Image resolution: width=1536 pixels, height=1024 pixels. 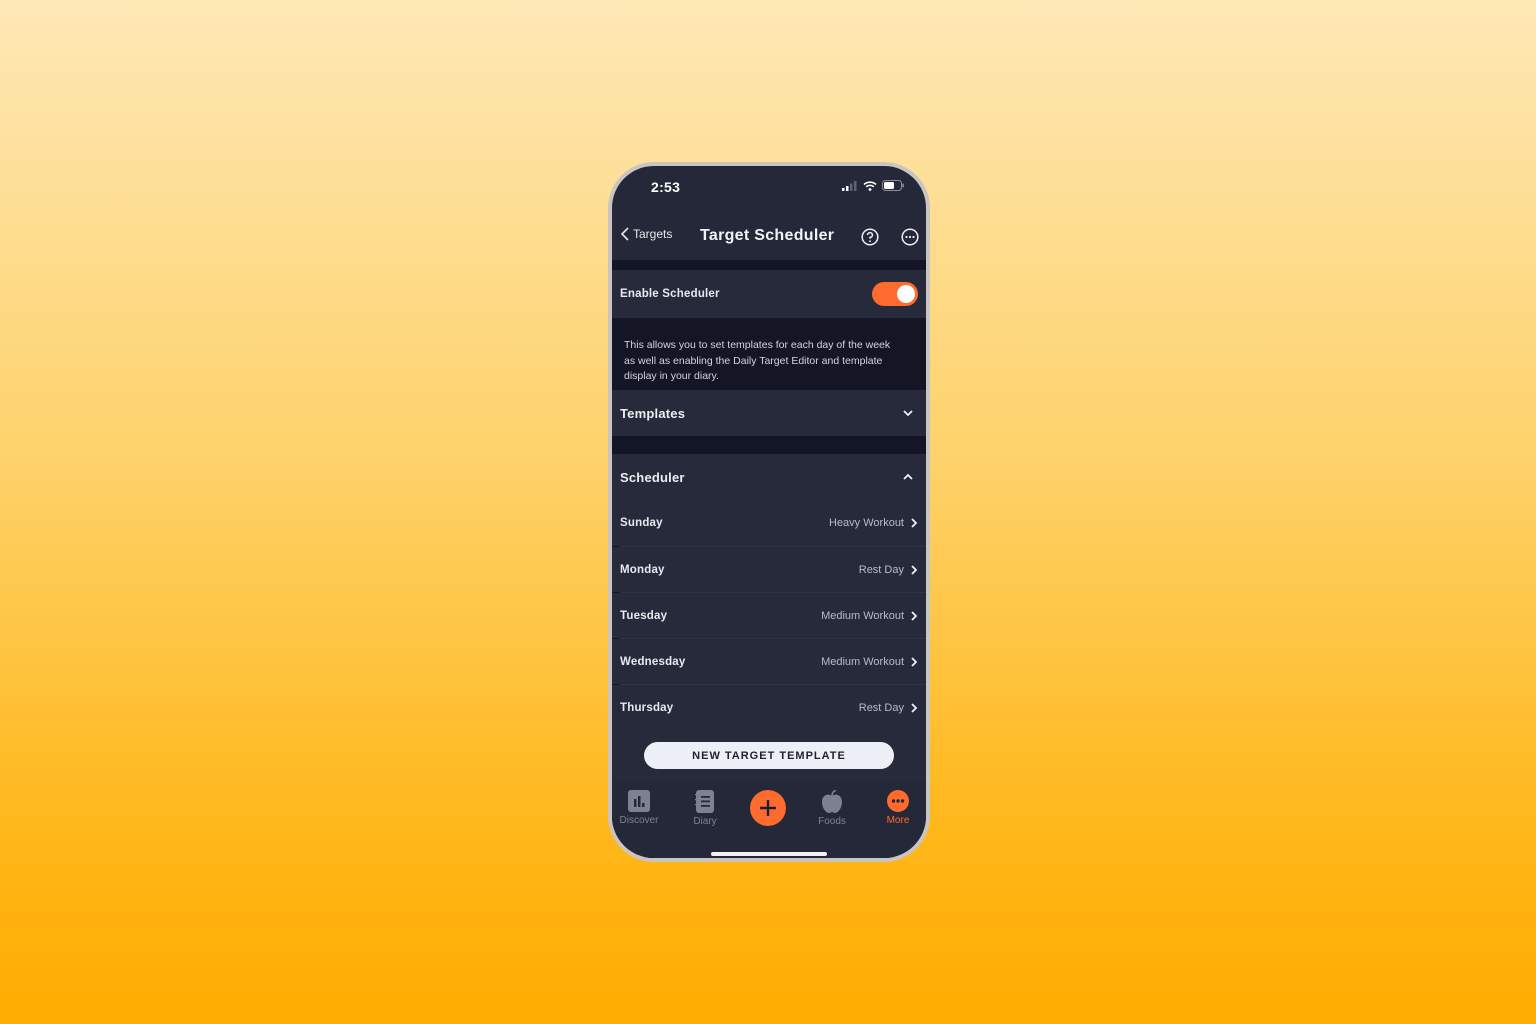 I want to click on add-button, so click(x=768, y=808).